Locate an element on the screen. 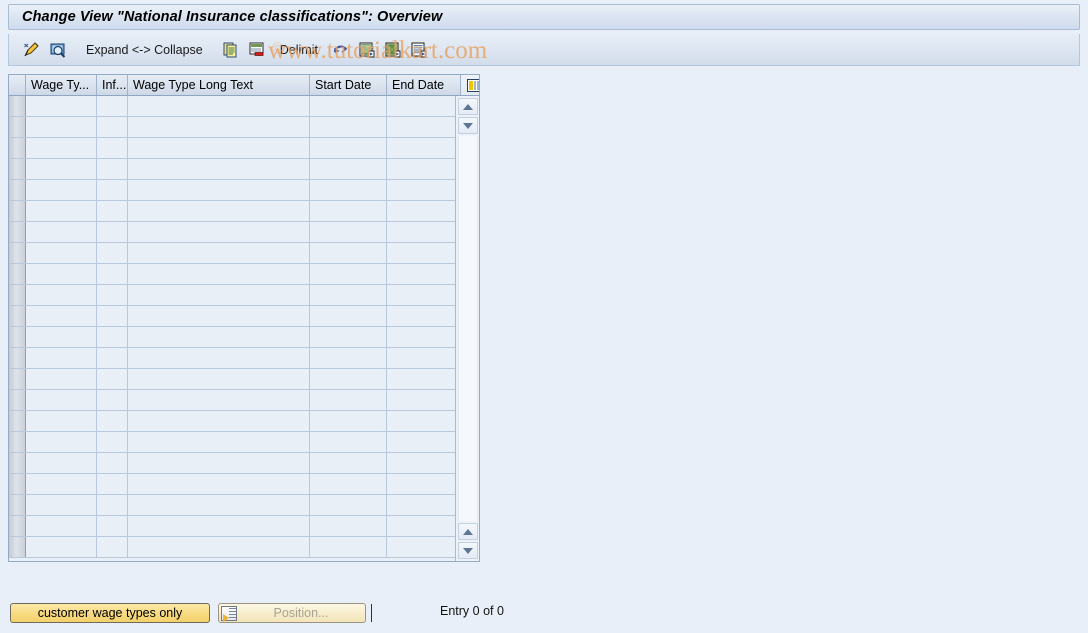  copy-as-button is located at coordinates (231, 50).